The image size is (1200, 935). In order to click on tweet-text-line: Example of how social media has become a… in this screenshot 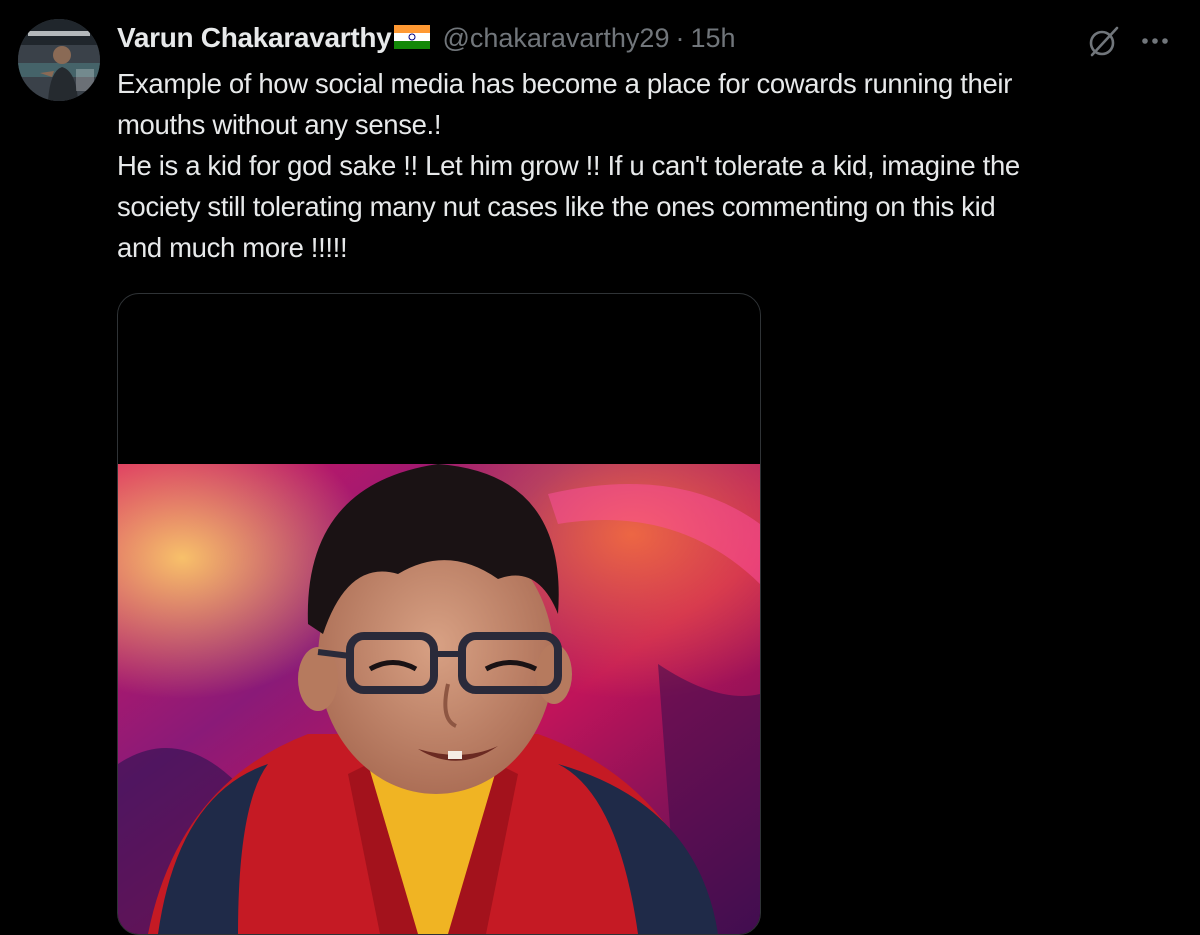, I will do `click(565, 83)`.